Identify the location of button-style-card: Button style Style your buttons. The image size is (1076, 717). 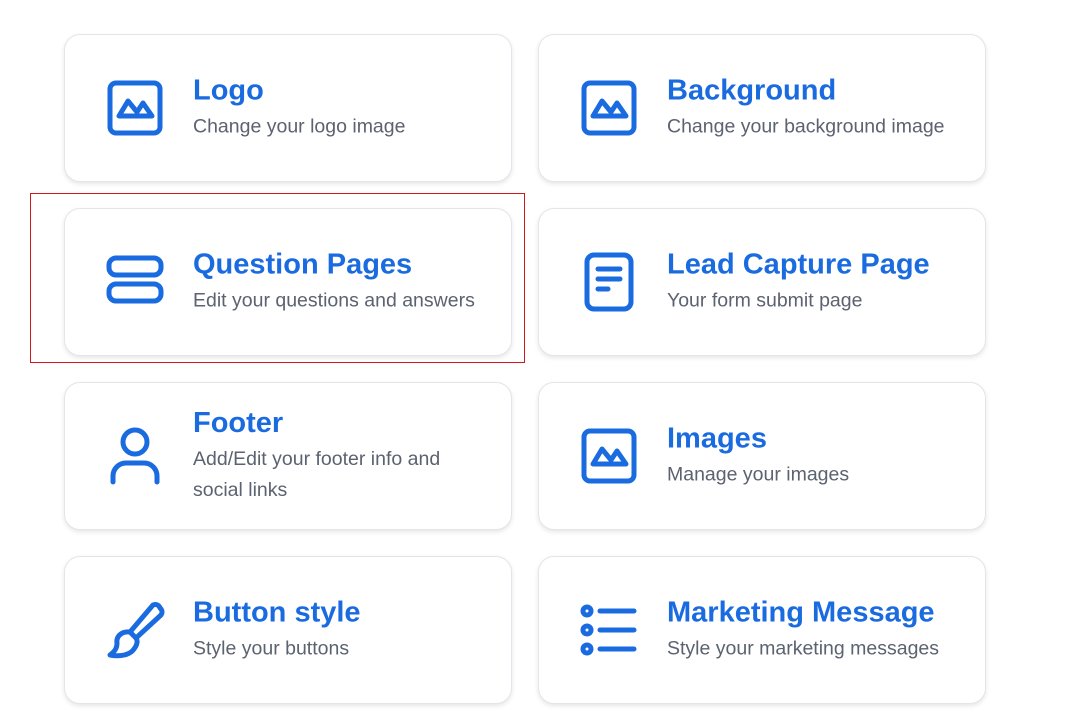
(288, 630).